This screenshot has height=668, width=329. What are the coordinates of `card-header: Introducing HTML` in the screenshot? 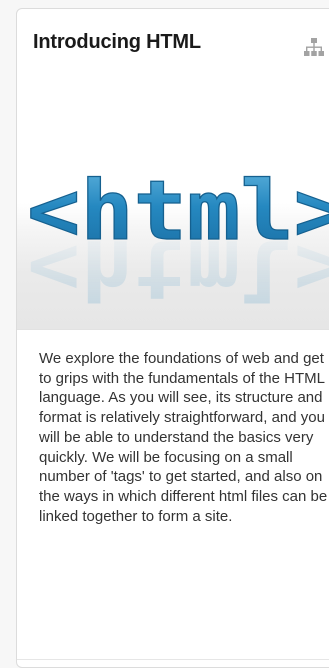 It's located at (173, 43).